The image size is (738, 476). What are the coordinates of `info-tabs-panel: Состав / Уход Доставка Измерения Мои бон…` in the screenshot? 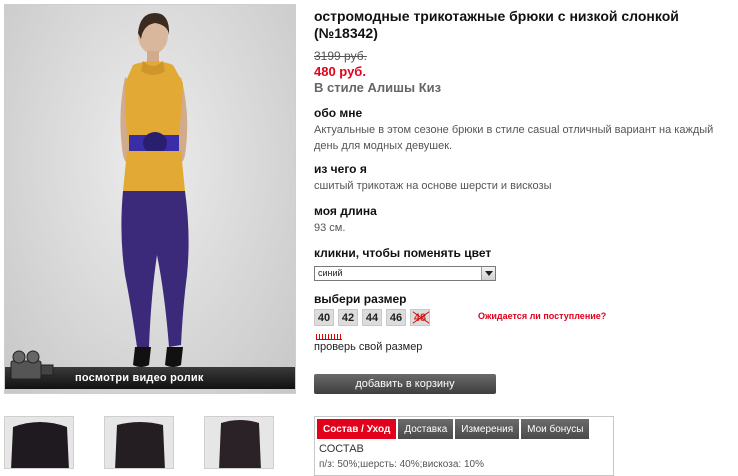 It's located at (464, 446).